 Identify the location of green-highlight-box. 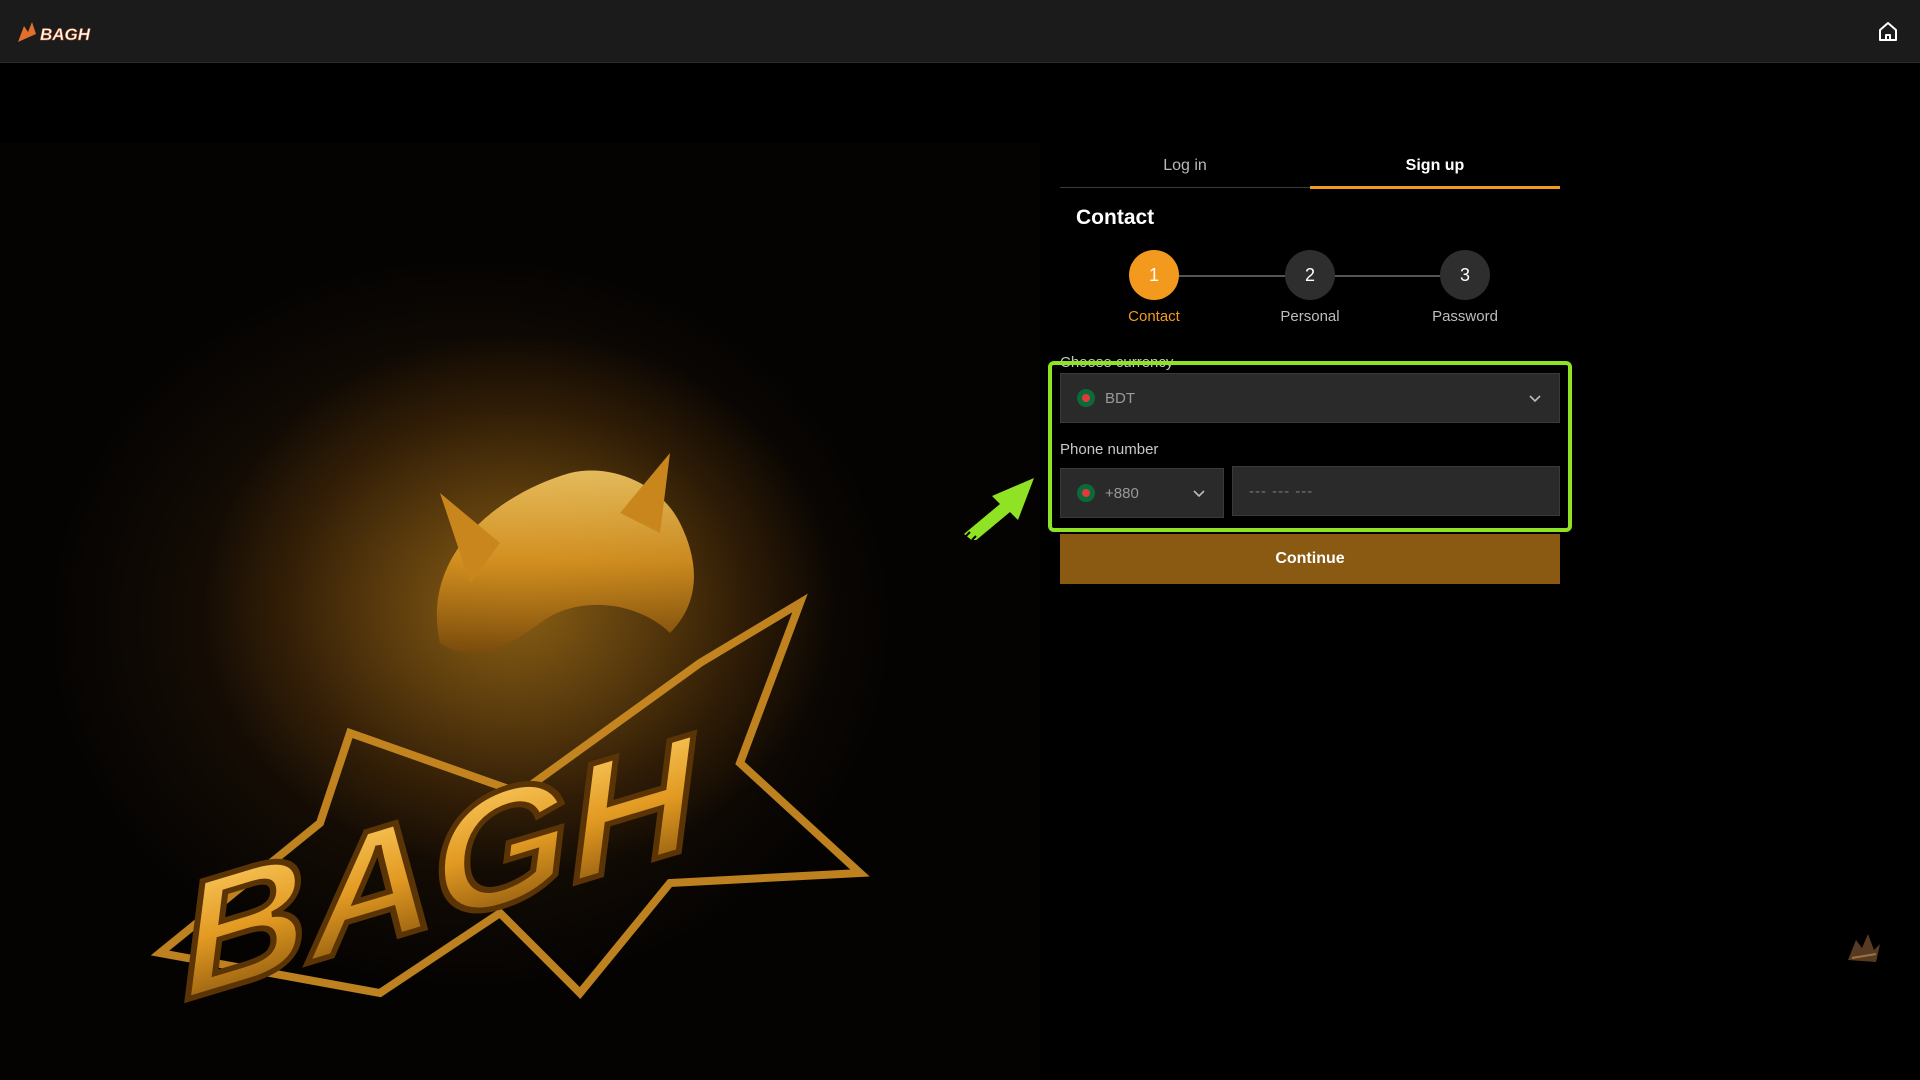
(1310, 446).